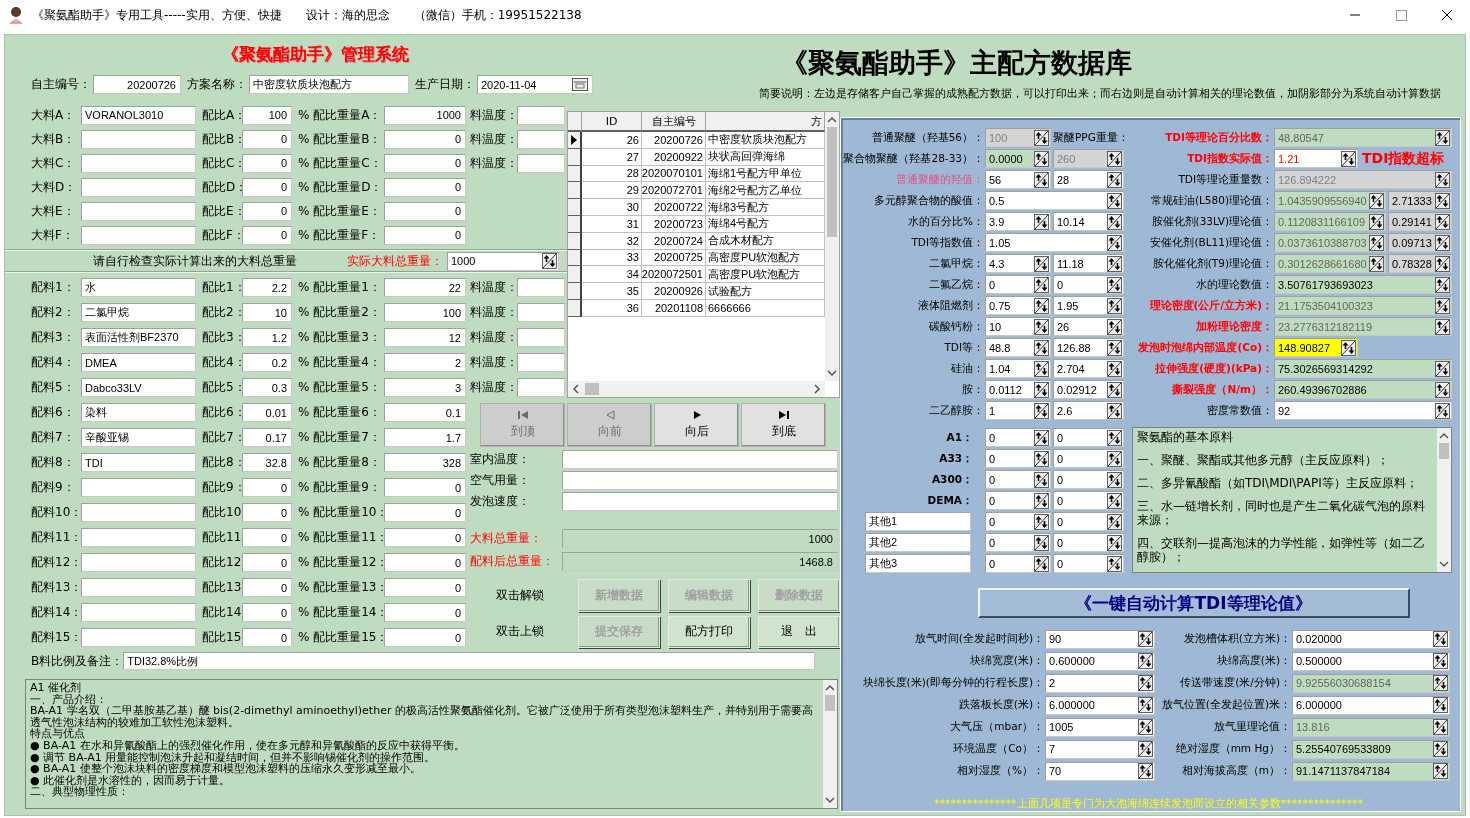  What do you see at coordinates (425, 312) in the screenshot?
I see `weight-field: 100` at bounding box center [425, 312].